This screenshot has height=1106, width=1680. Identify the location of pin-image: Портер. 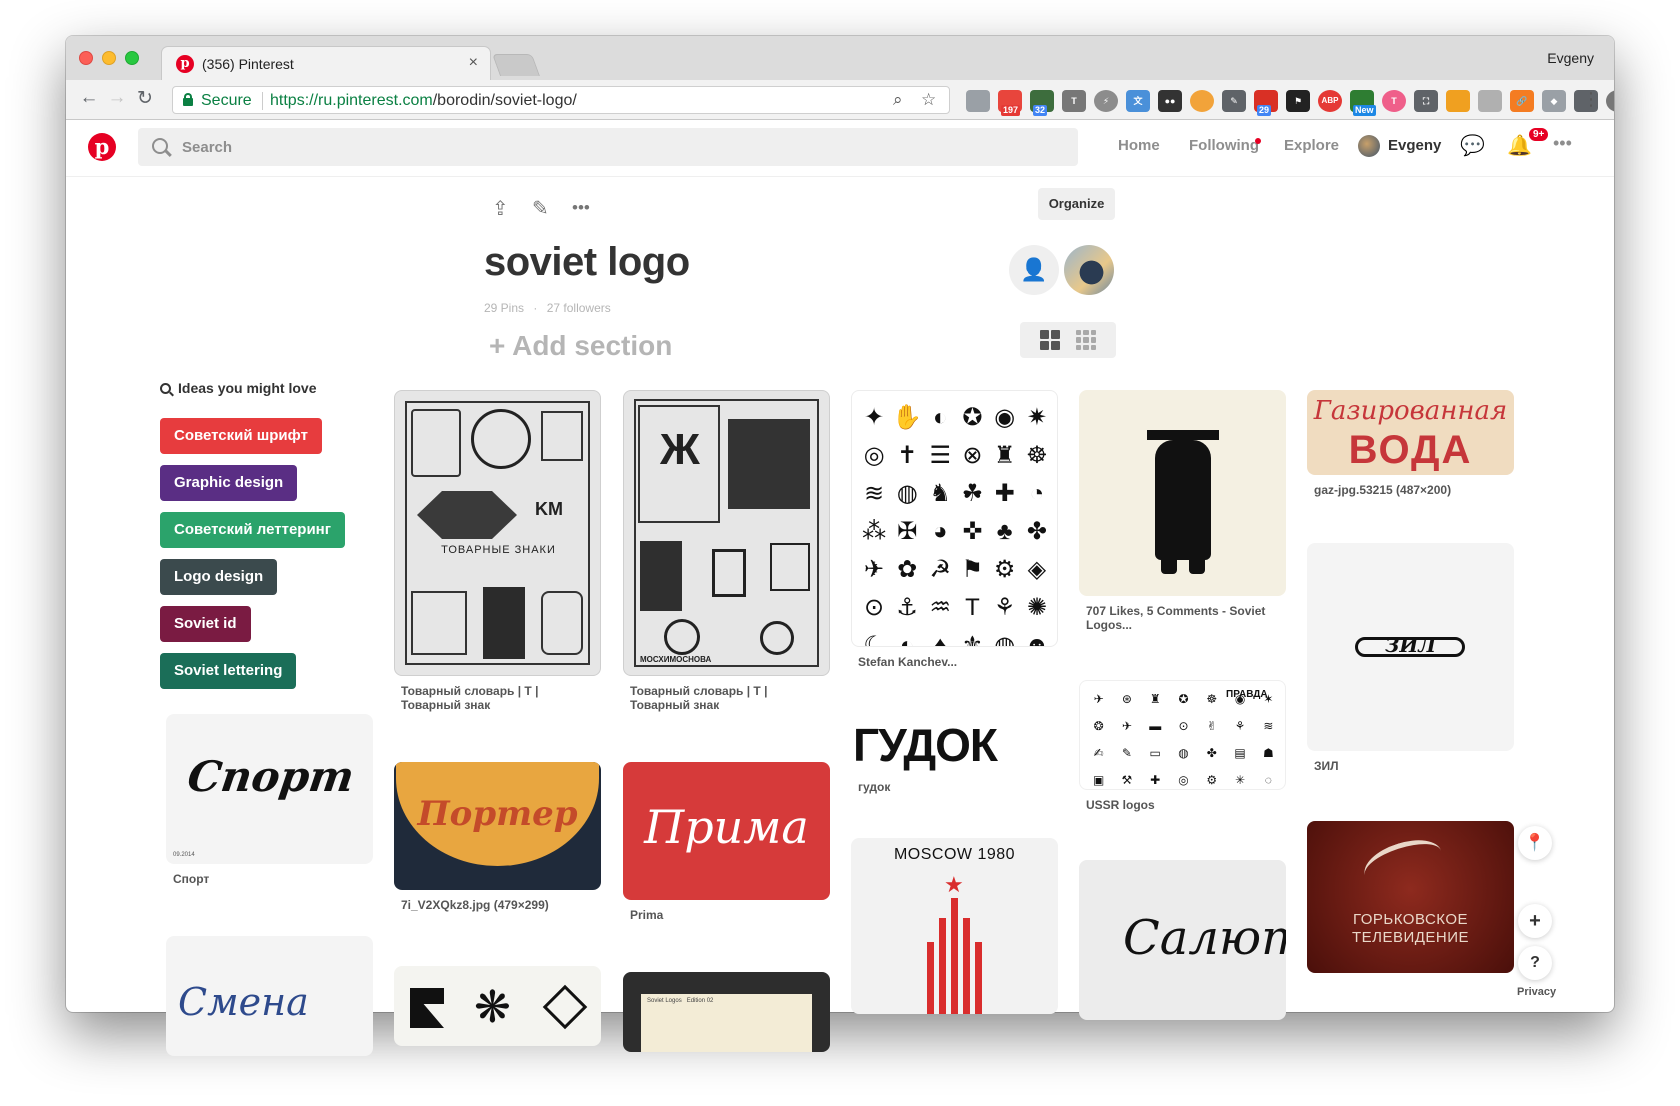
(497, 826).